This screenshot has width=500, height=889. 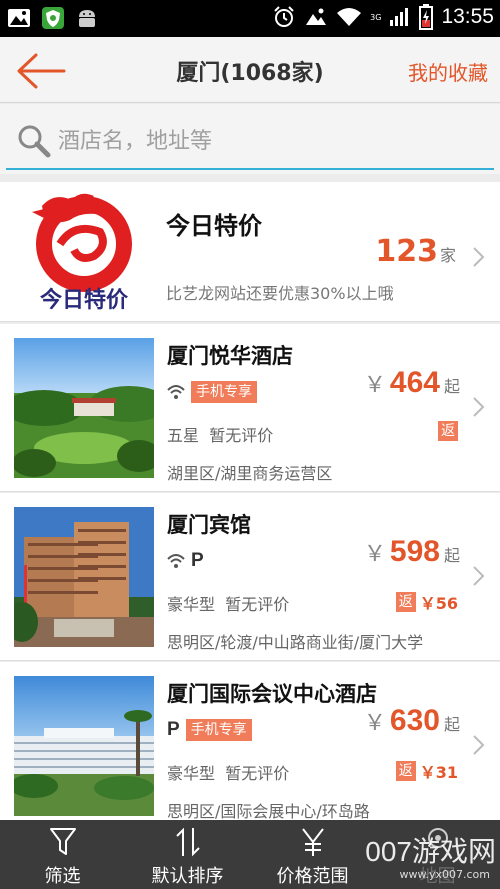 I want to click on bottom-nav: 筛选 默认排序 价格范围 地图 007游戏网 www.yx007.com, so click(x=250, y=854).